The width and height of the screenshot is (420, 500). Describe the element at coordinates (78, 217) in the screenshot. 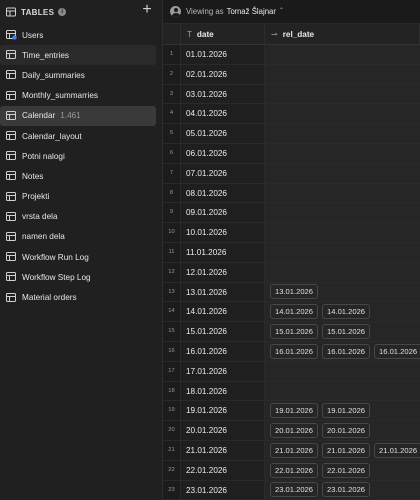

I see `sidebar-item-vrsta-dela: vrsta dela` at that location.